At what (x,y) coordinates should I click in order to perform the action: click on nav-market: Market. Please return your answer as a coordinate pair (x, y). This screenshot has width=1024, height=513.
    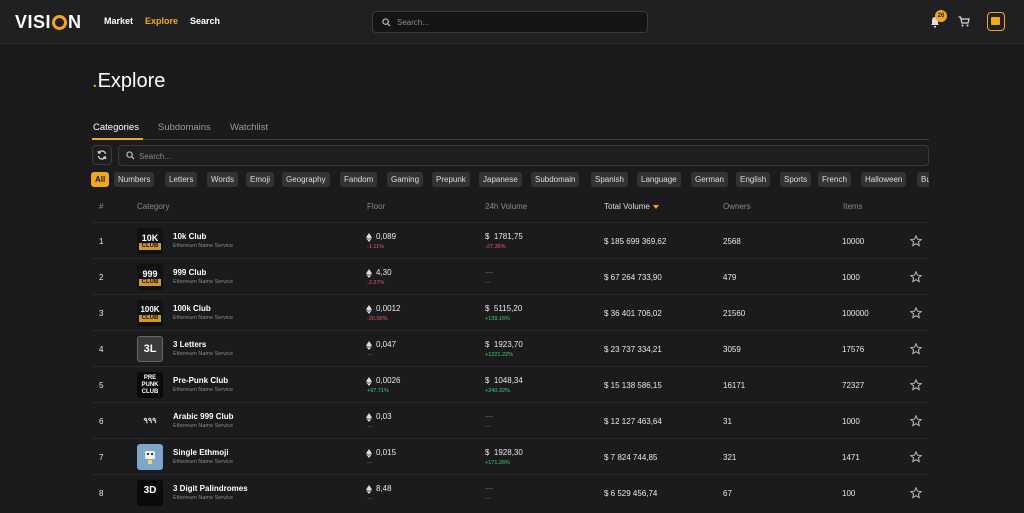
    Looking at the image, I should click on (118, 21).